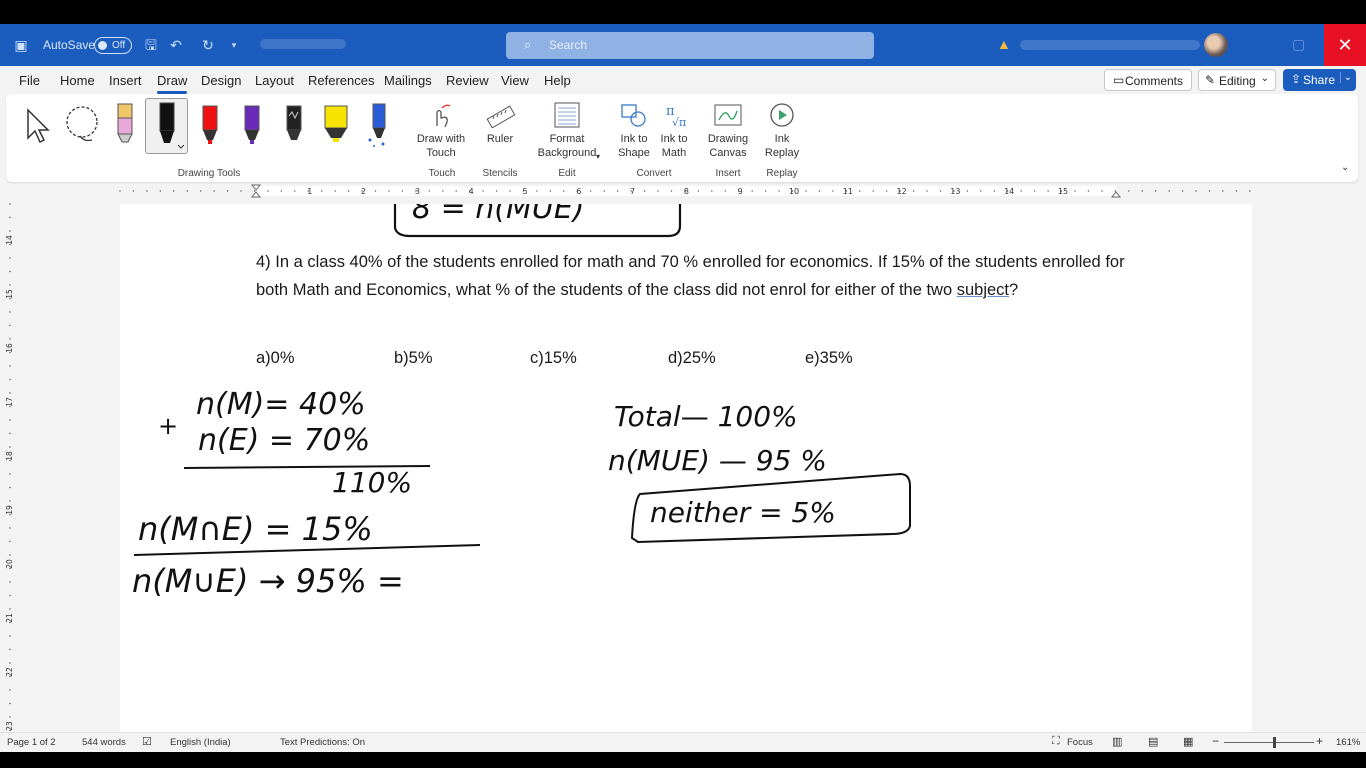 Image resolution: width=1366 pixels, height=768 pixels. Describe the element at coordinates (284, 440) in the screenshot. I see `ink-n-e: n(E) = 70%` at that location.